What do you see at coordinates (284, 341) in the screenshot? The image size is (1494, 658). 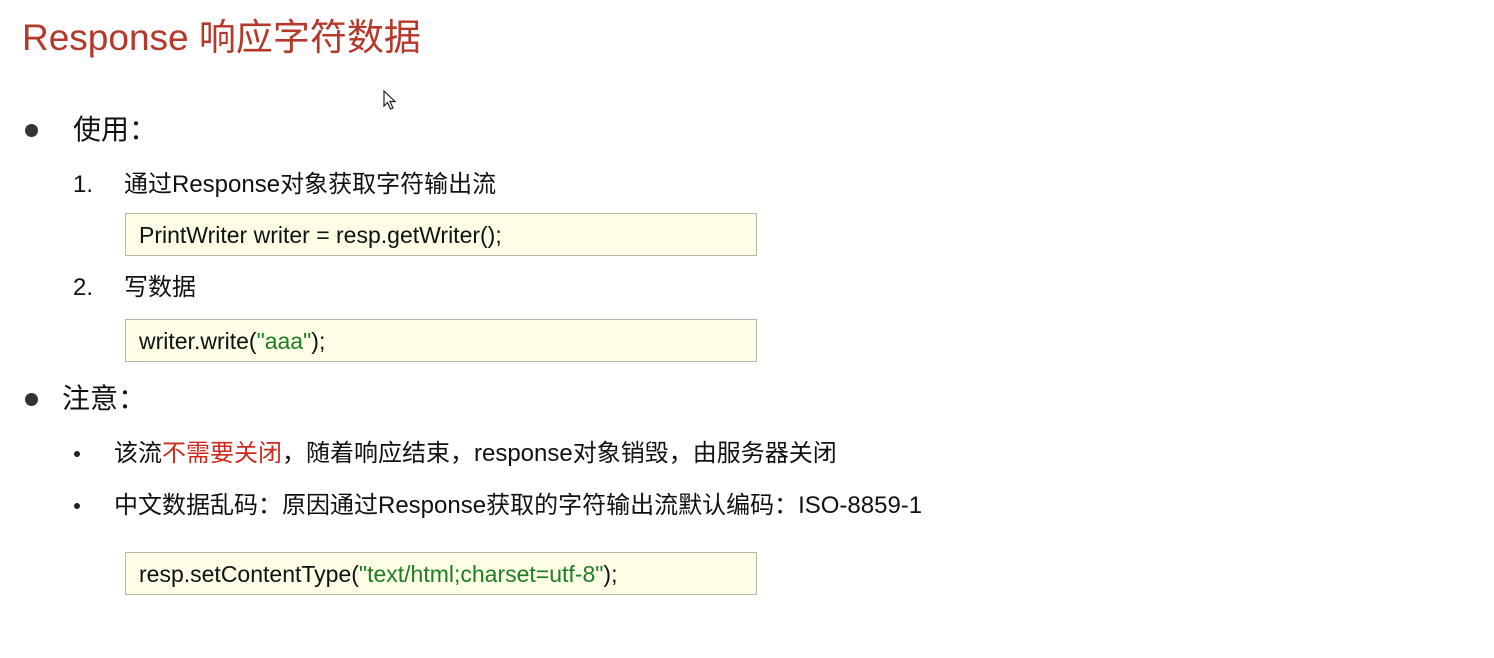 I see `code-string: "aaa"` at bounding box center [284, 341].